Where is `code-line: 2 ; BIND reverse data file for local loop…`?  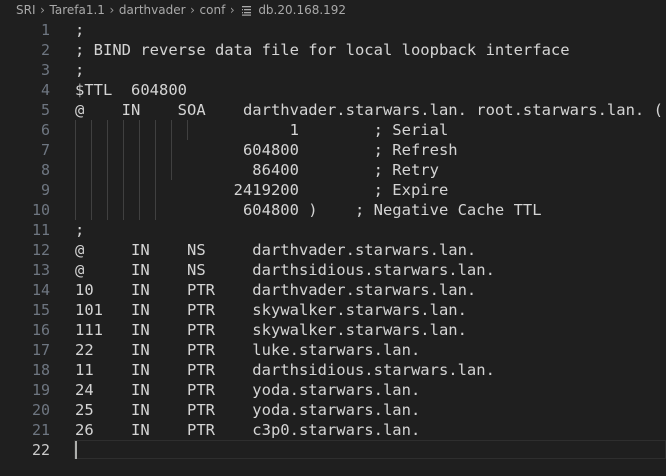
code-line: 2 ; BIND reverse data file for local loop… is located at coordinates (333, 50).